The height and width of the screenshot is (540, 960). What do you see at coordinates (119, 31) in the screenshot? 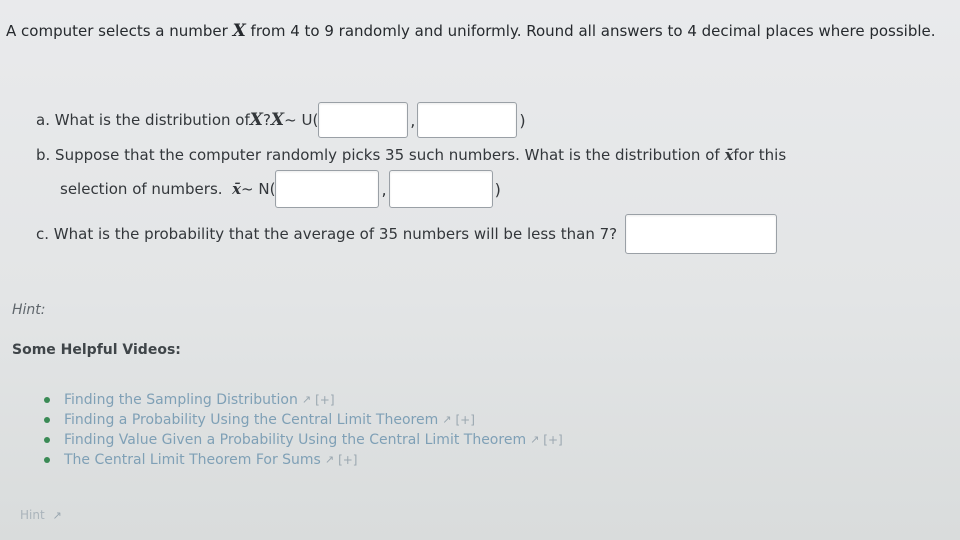
I see `intro-text-before: A computer selects a number` at bounding box center [119, 31].